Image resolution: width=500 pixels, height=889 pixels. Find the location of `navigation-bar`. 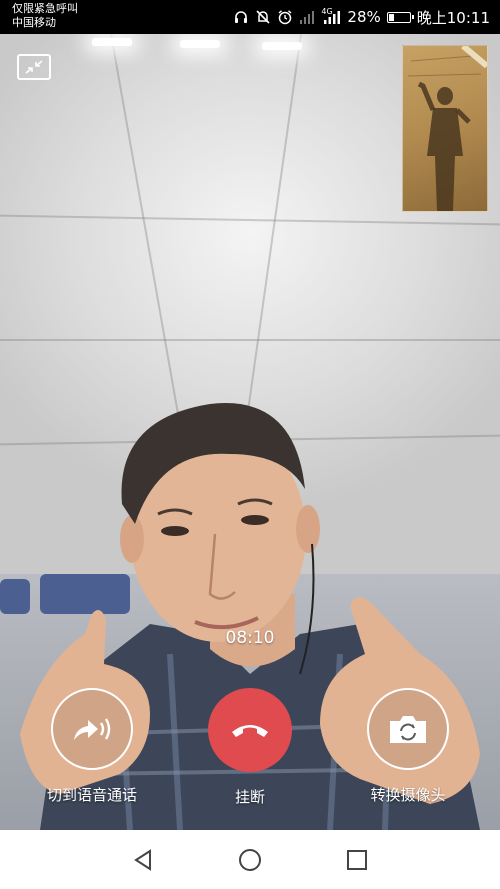

navigation-bar is located at coordinates (250, 859).